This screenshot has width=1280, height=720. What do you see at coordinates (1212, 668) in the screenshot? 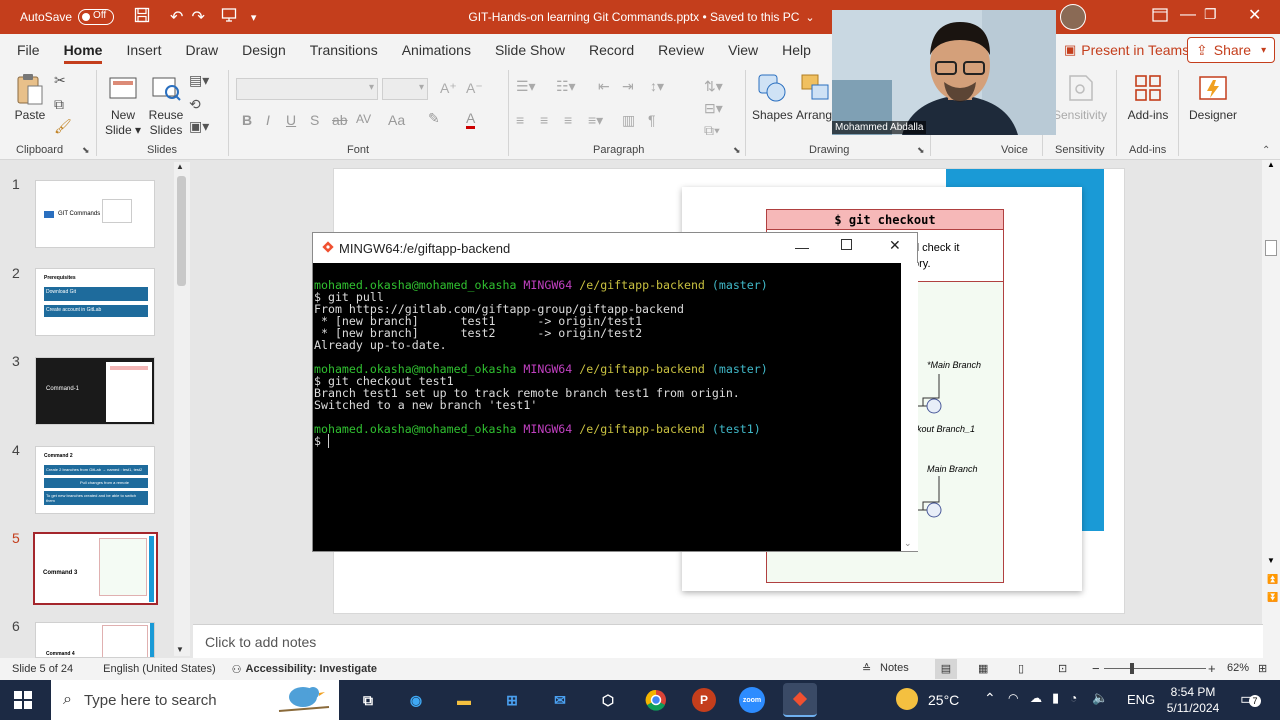
I see `zoom-in-icon: +` at bounding box center [1212, 668].